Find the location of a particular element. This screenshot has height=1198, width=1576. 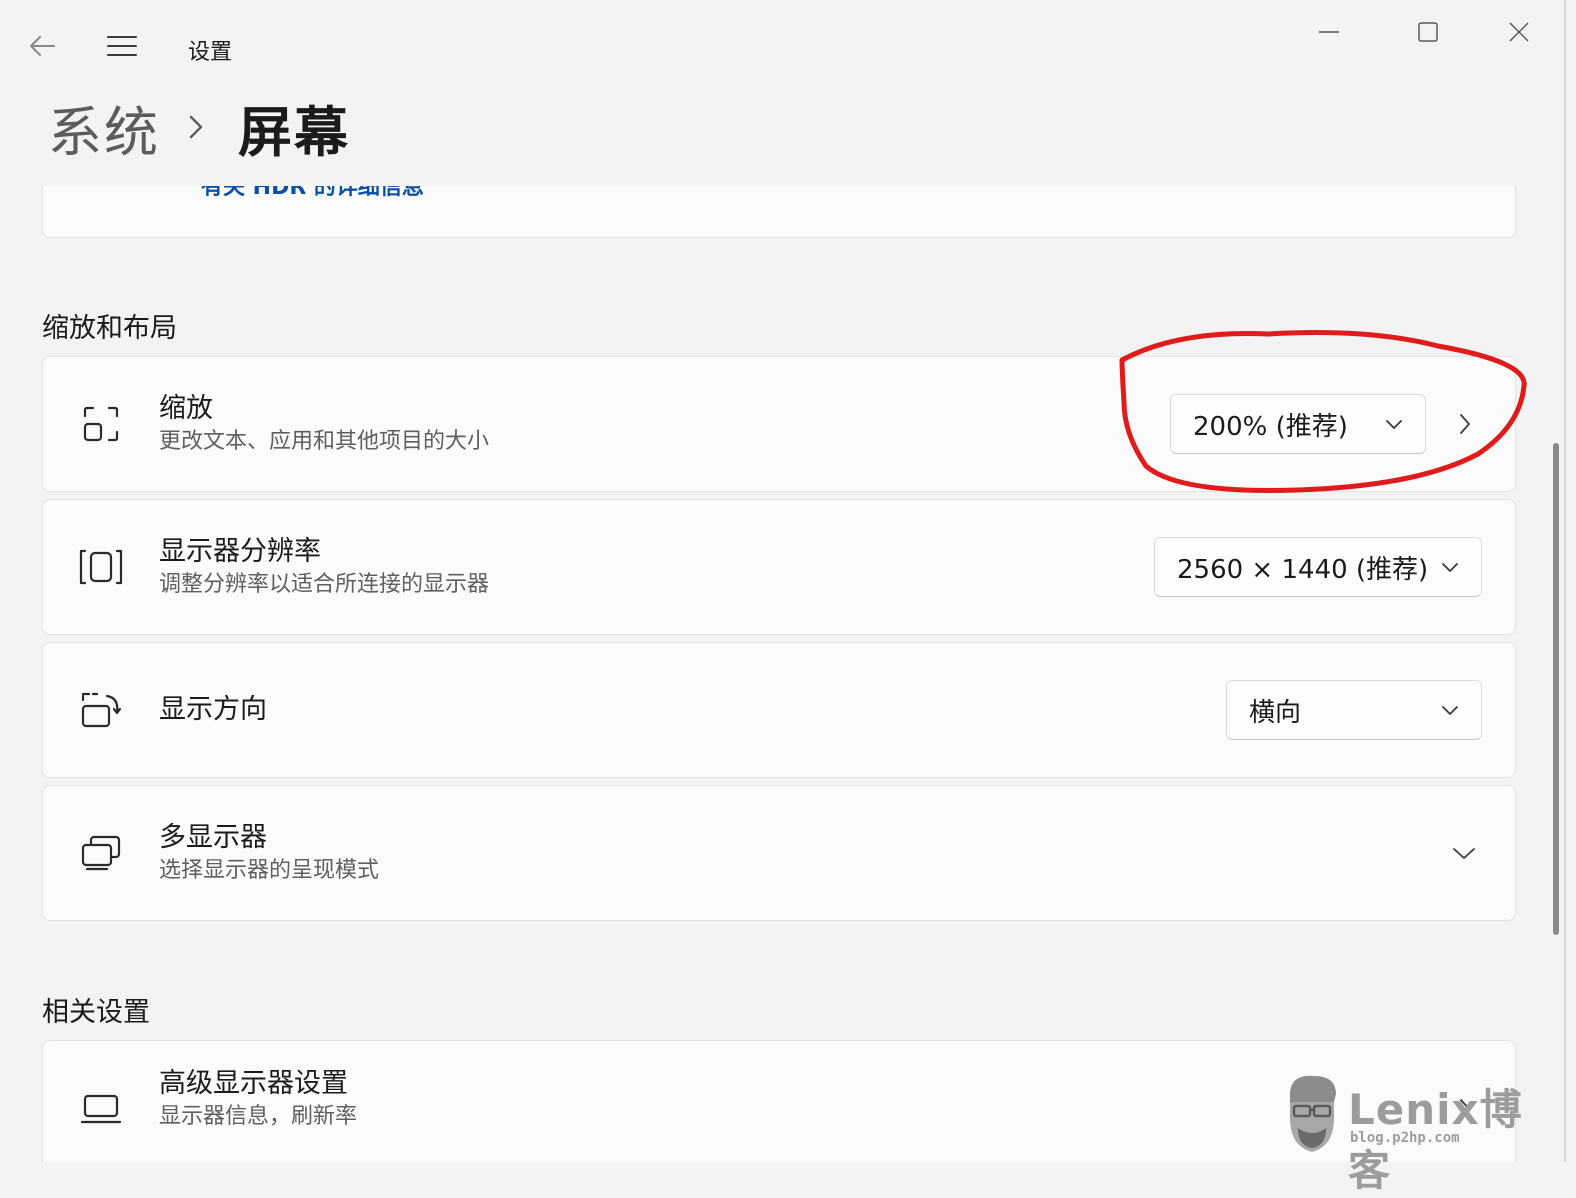

orientation-dropdown: 横向 is located at coordinates (1354, 710).